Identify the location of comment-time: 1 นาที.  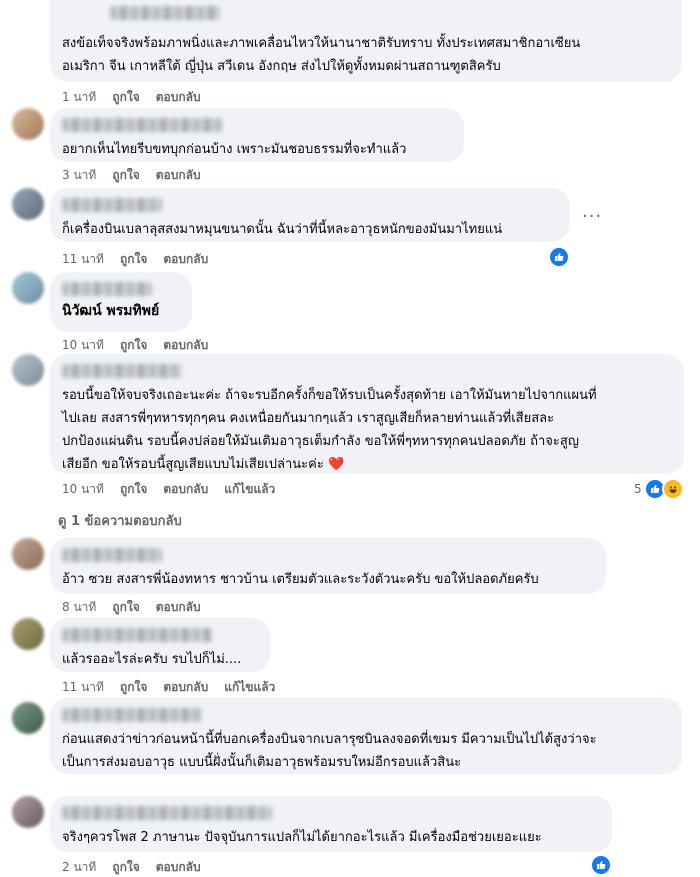
(79, 97).